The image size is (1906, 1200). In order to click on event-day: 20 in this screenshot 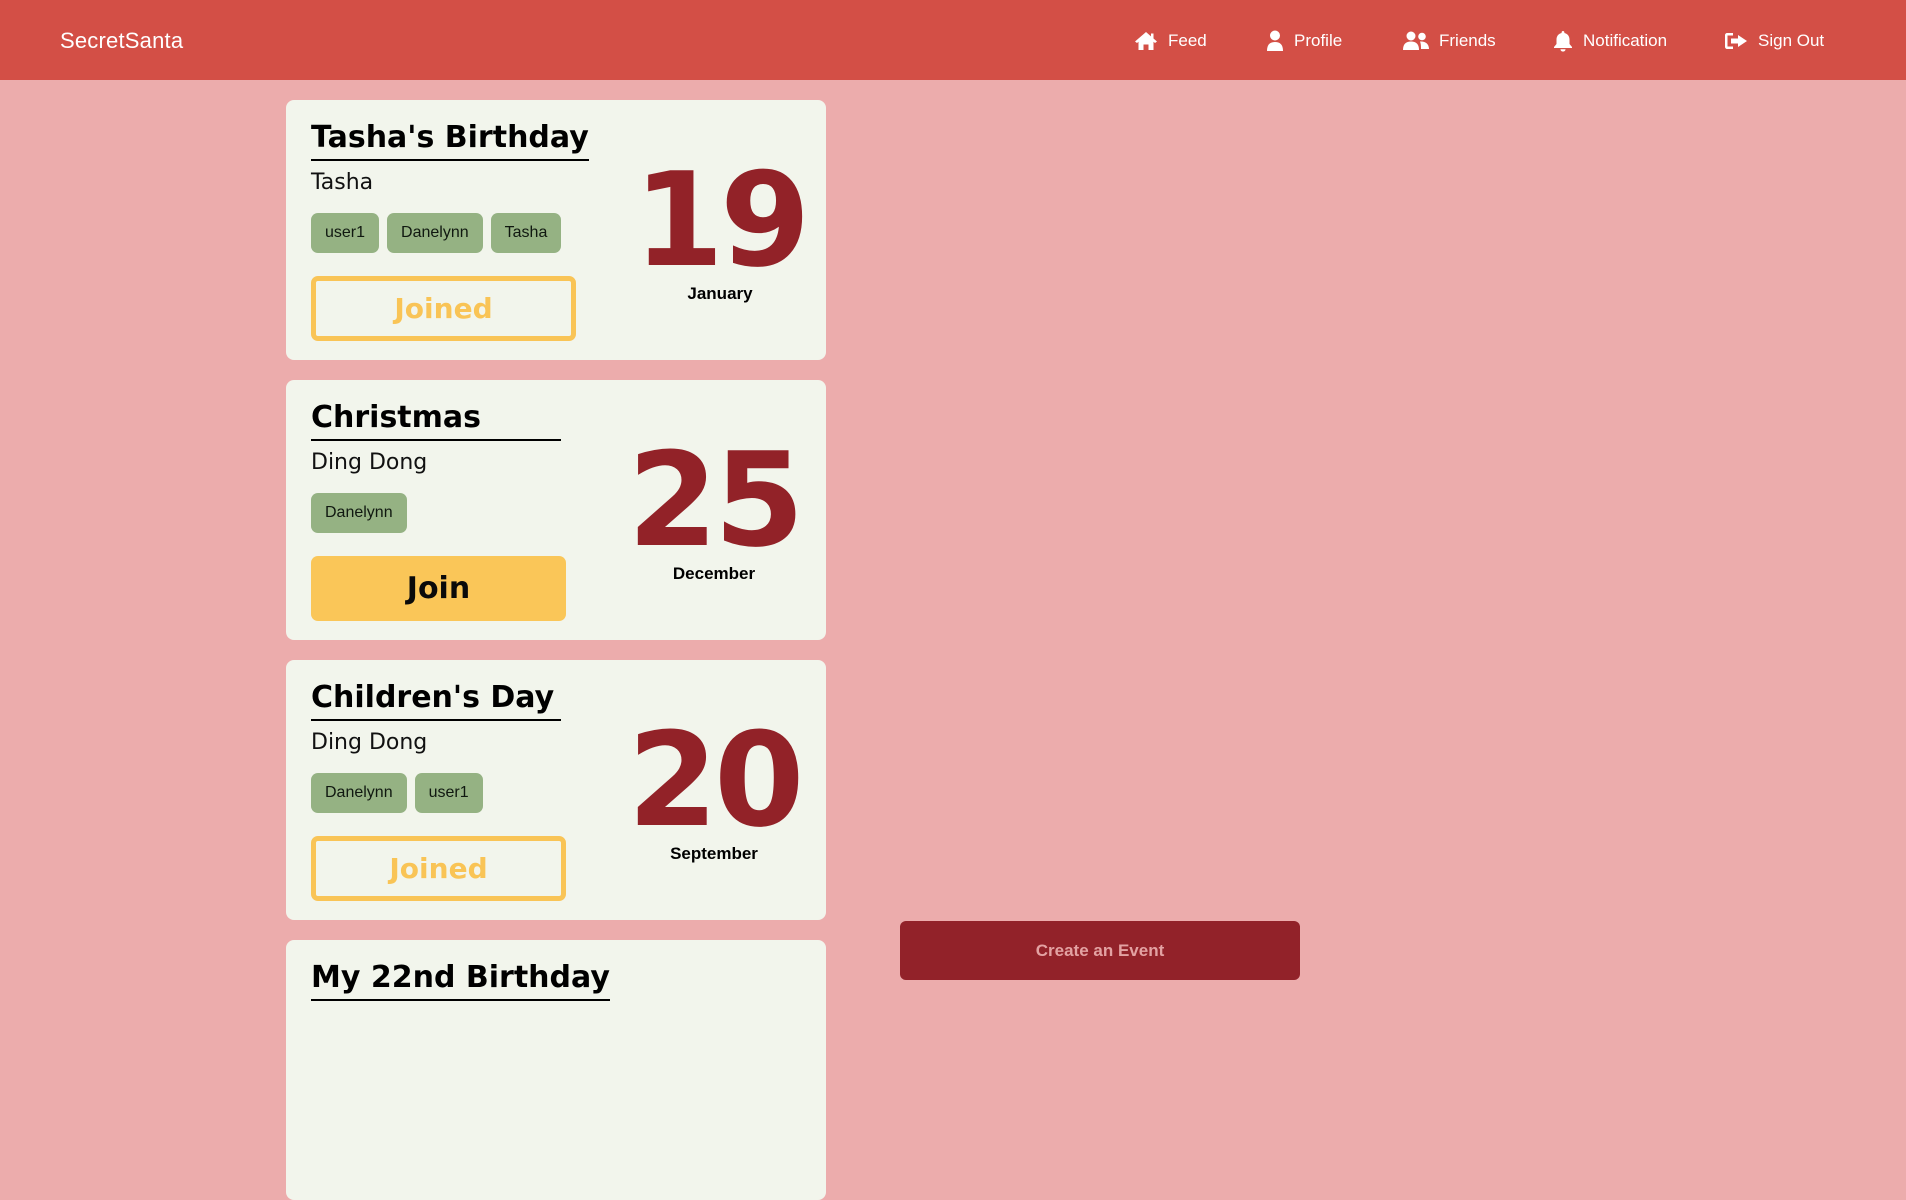, I will do `click(716, 780)`.